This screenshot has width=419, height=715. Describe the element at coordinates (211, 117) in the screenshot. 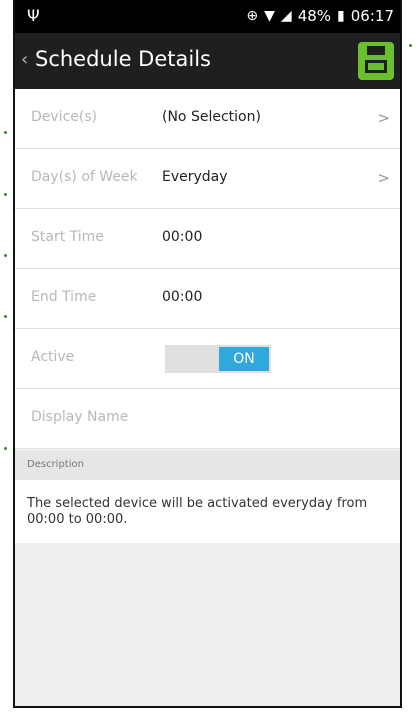

I see `row-value: (No Selection)` at that location.